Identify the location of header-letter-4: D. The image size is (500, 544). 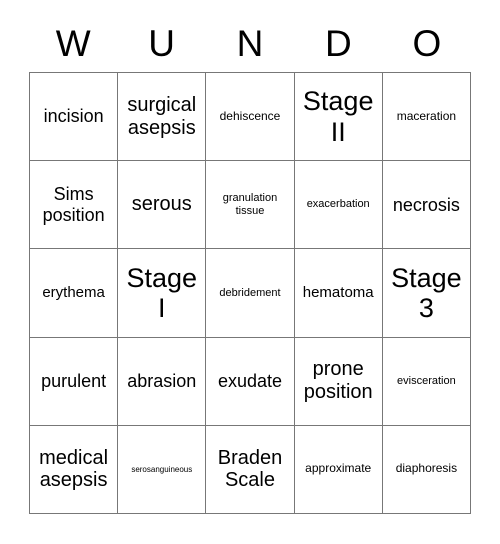
(338, 43).